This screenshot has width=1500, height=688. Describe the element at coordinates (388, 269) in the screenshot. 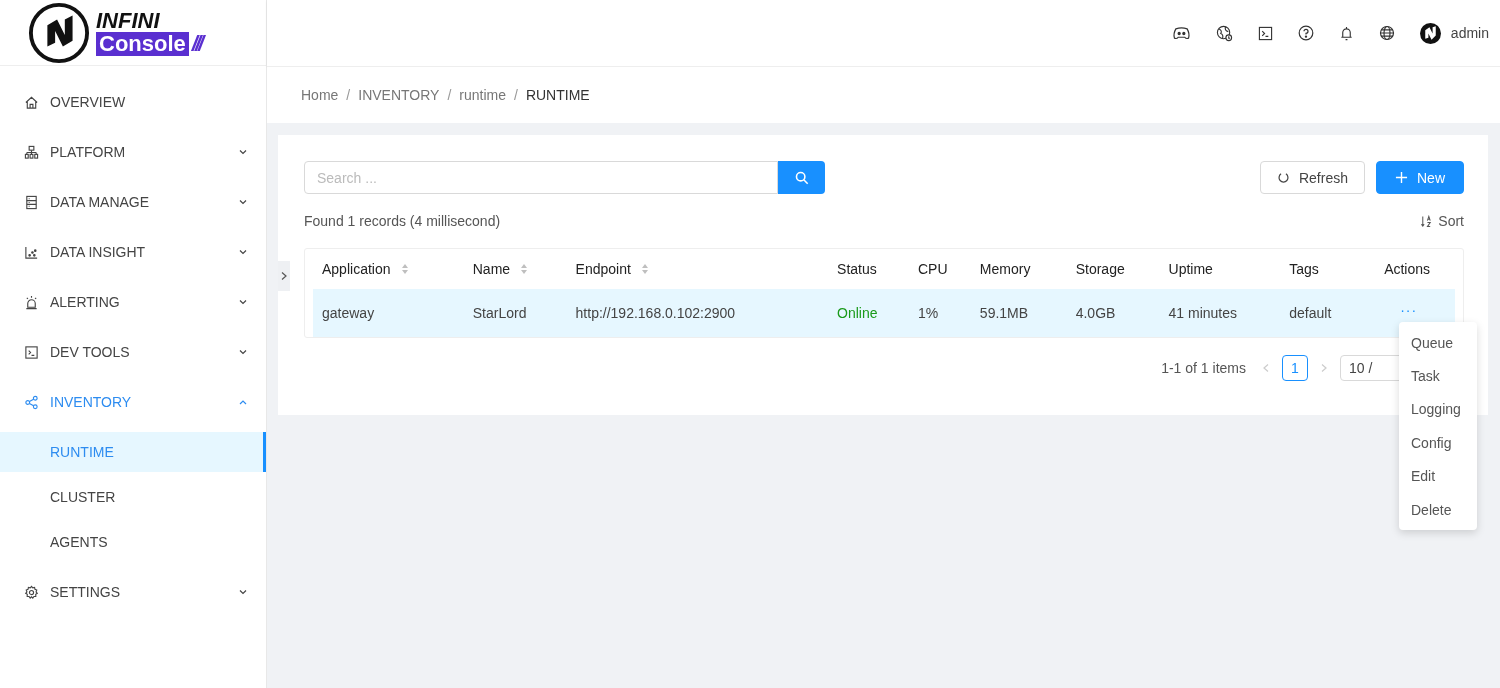

I see `column-header: Application` at that location.